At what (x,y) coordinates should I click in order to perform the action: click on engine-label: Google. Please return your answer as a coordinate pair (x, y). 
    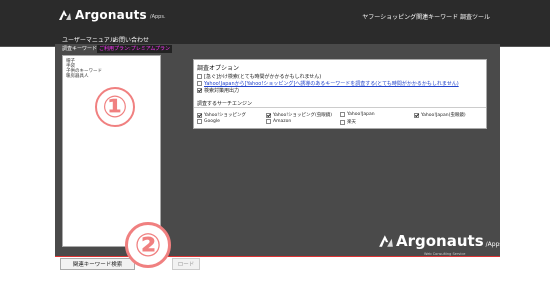
    Looking at the image, I should click on (212, 121).